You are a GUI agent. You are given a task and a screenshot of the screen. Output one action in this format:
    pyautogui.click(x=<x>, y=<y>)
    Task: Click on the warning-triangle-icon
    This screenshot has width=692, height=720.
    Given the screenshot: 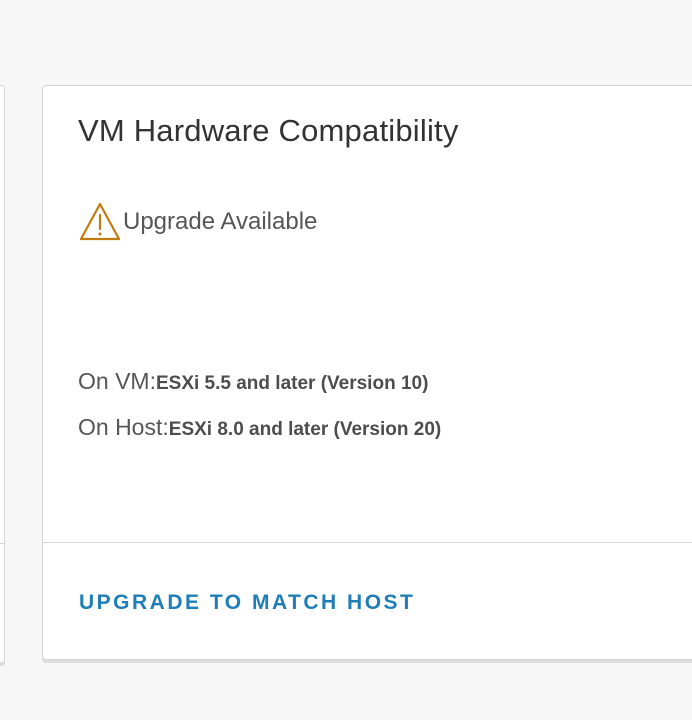 What is the action you would take?
    pyautogui.click(x=100, y=221)
    